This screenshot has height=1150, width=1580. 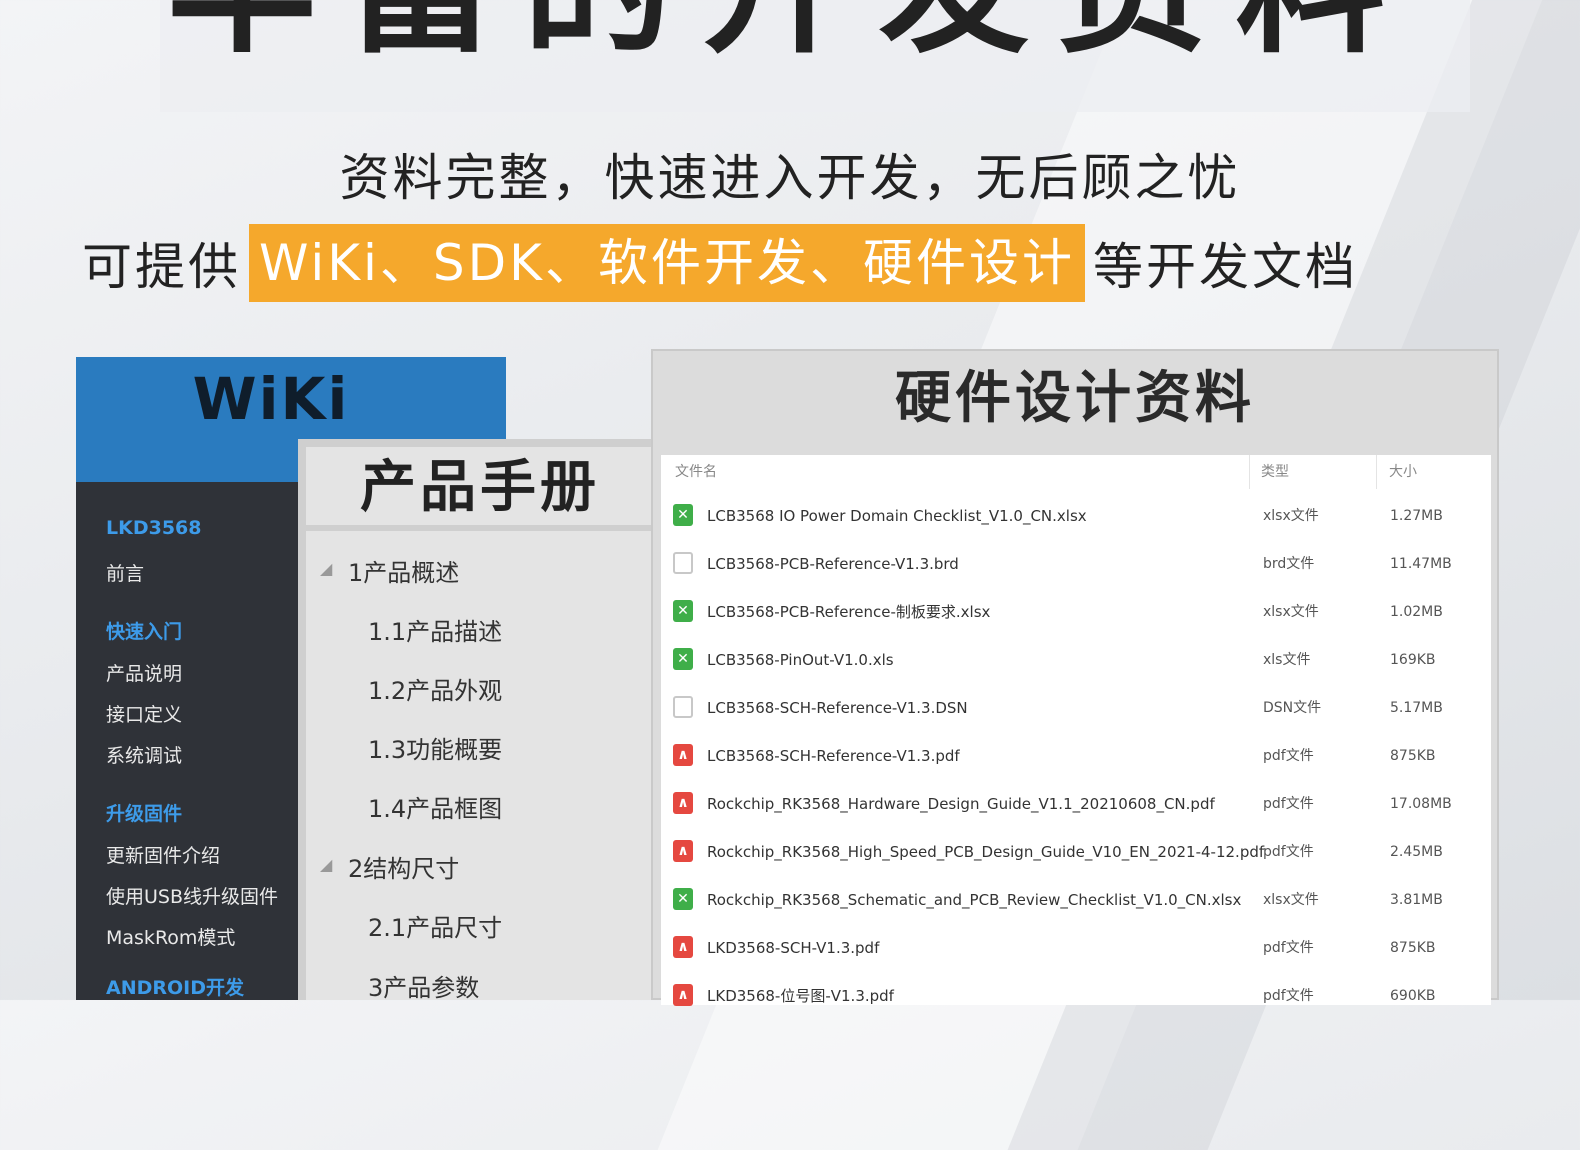 What do you see at coordinates (1421, 804) in the screenshot?
I see `file-size: 17.08MB` at bounding box center [1421, 804].